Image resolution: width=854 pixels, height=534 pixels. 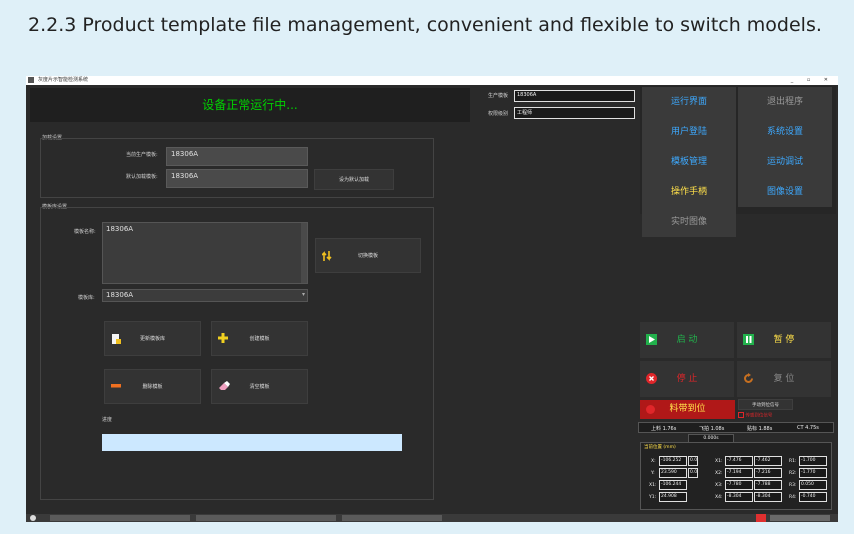 What do you see at coordinates (785, 132) in the screenshot?
I see `system-settings-button: 系统设置` at bounding box center [785, 132].